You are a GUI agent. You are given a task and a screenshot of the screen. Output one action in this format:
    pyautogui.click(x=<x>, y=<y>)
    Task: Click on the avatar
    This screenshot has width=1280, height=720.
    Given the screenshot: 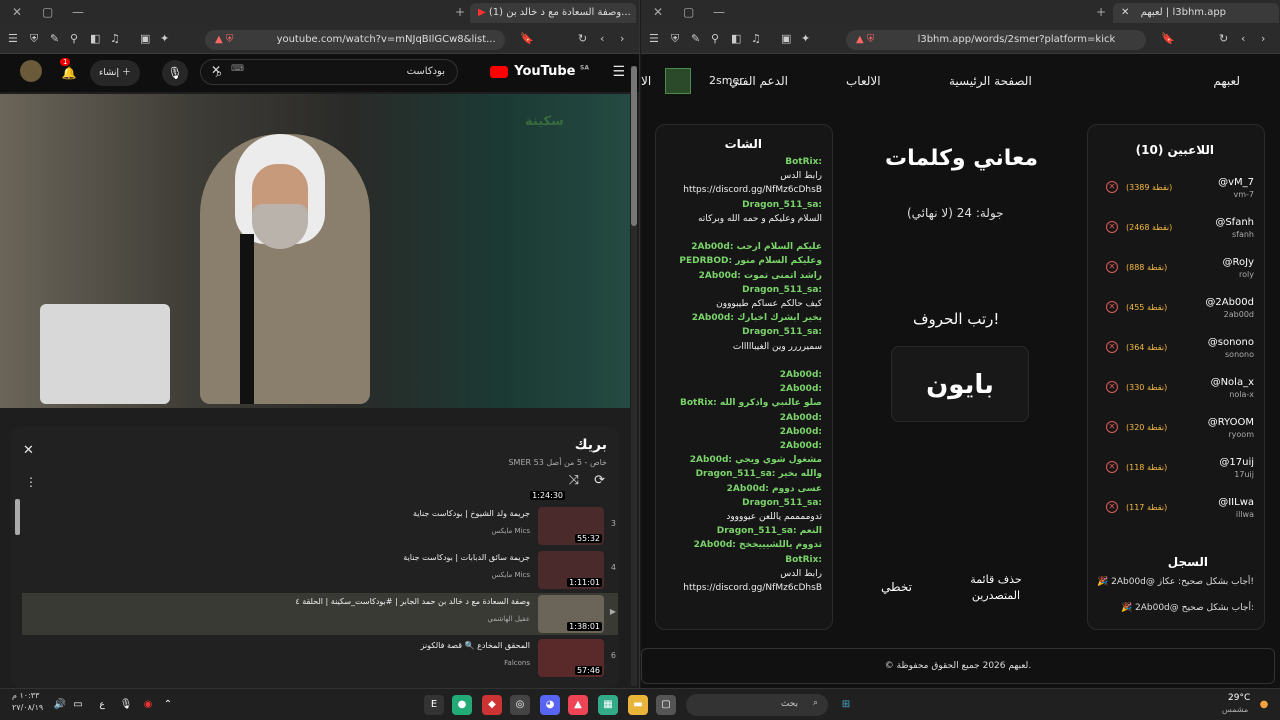 What is the action you would take?
    pyautogui.click(x=31, y=71)
    